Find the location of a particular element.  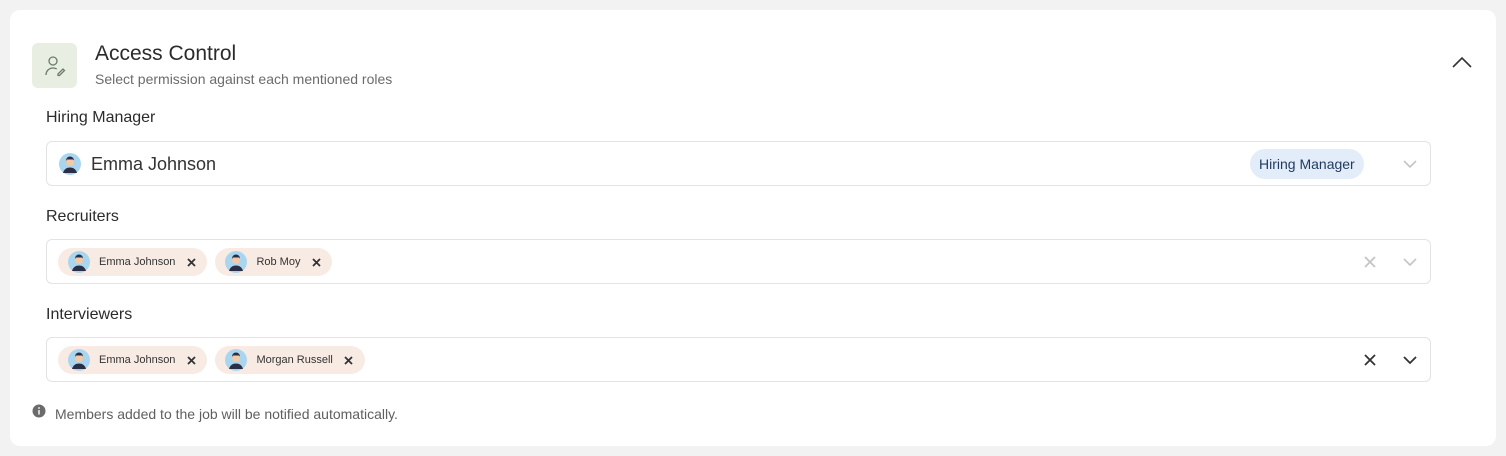

page-title: Access Control is located at coordinates (166, 53).